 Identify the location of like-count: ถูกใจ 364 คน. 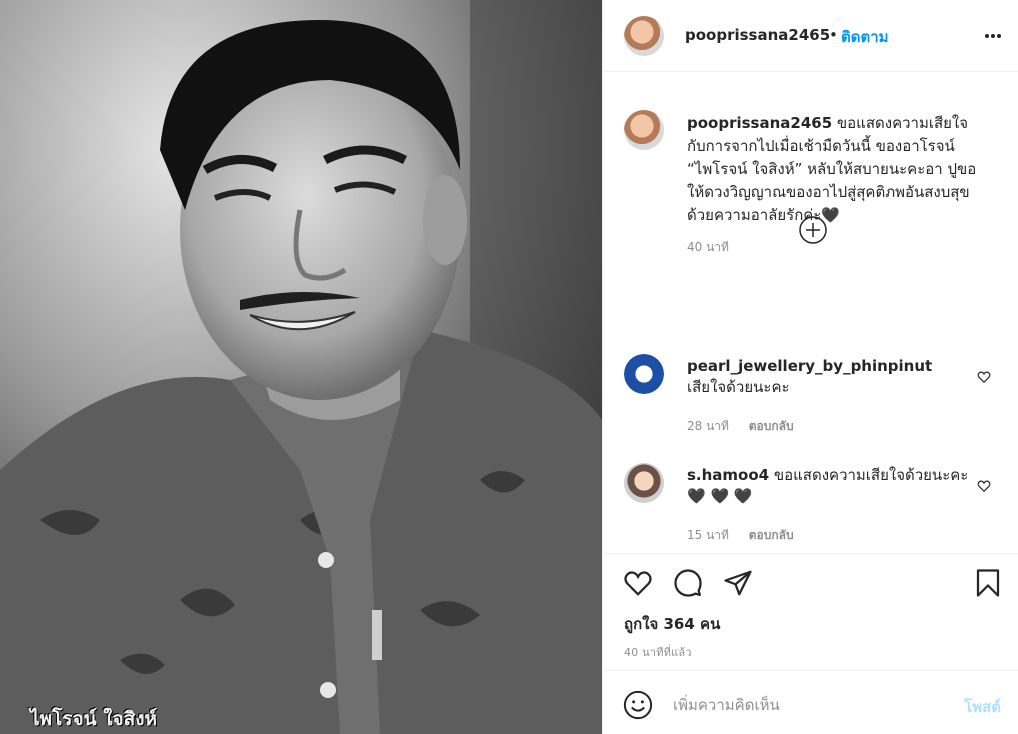
(672, 624).